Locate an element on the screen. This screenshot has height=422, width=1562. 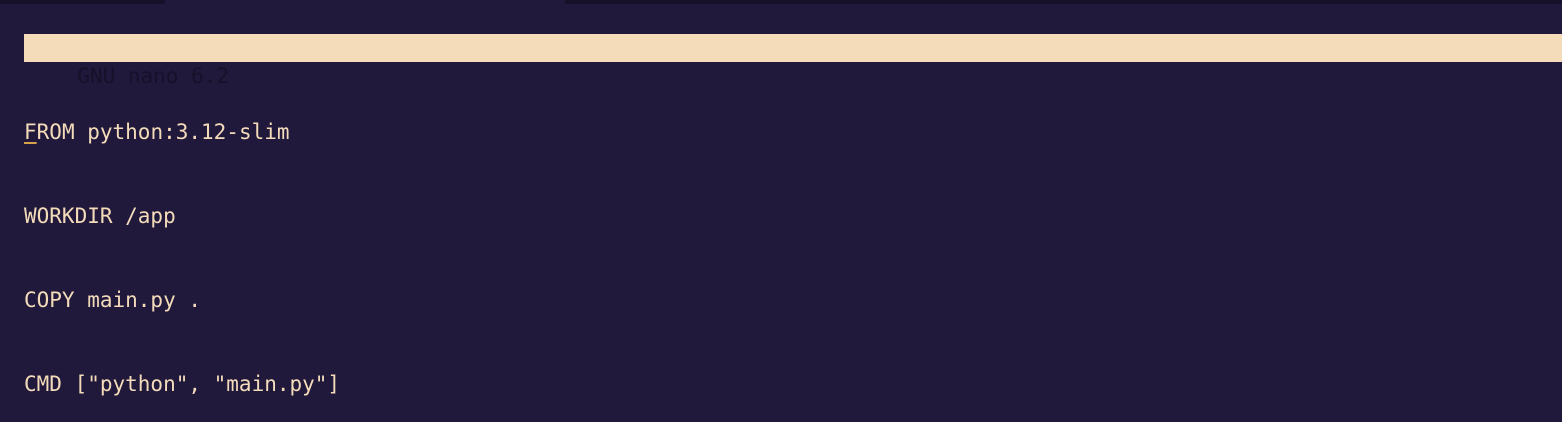
editor-line: WORKDIR /app is located at coordinates (182, 216).